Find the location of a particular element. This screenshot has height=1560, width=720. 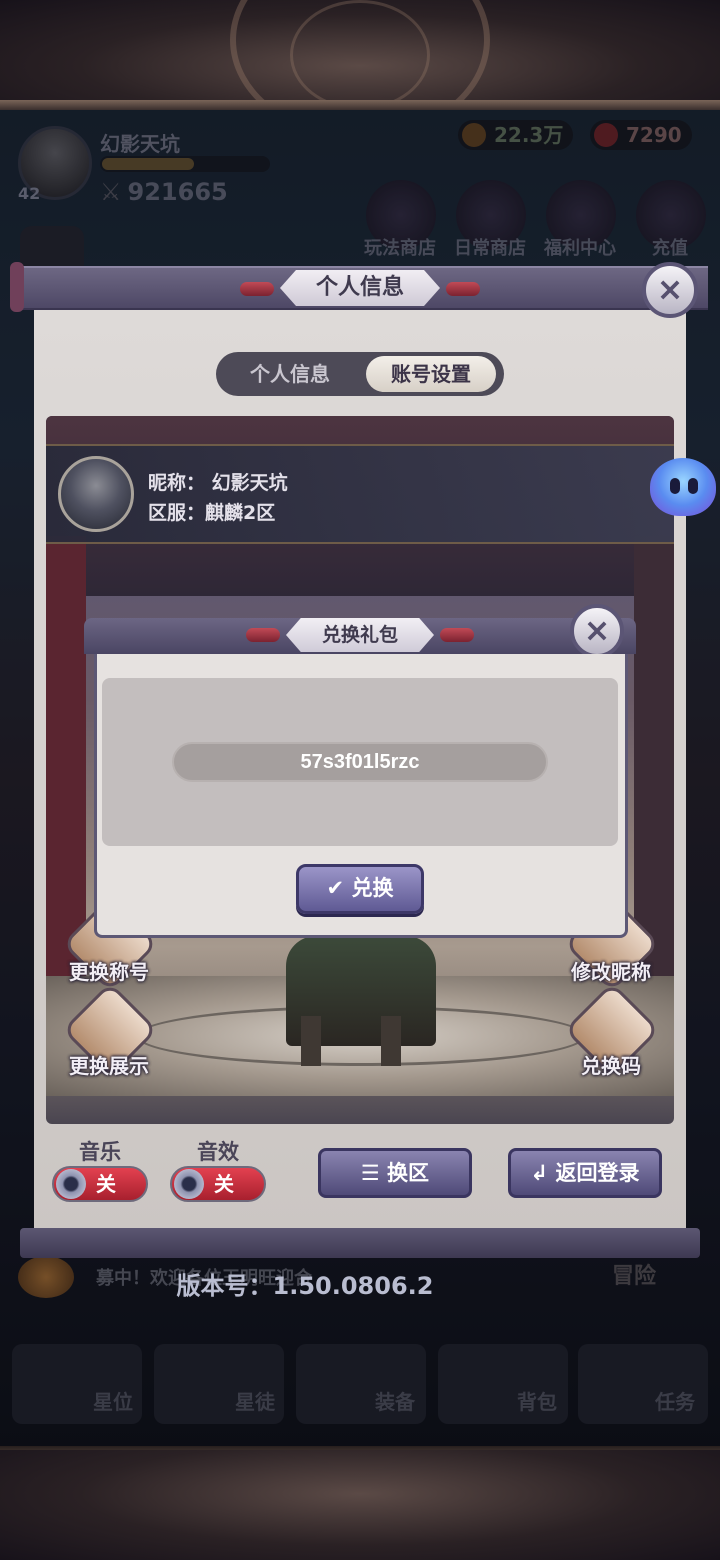

mascot-icon is located at coordinates (683, 487).